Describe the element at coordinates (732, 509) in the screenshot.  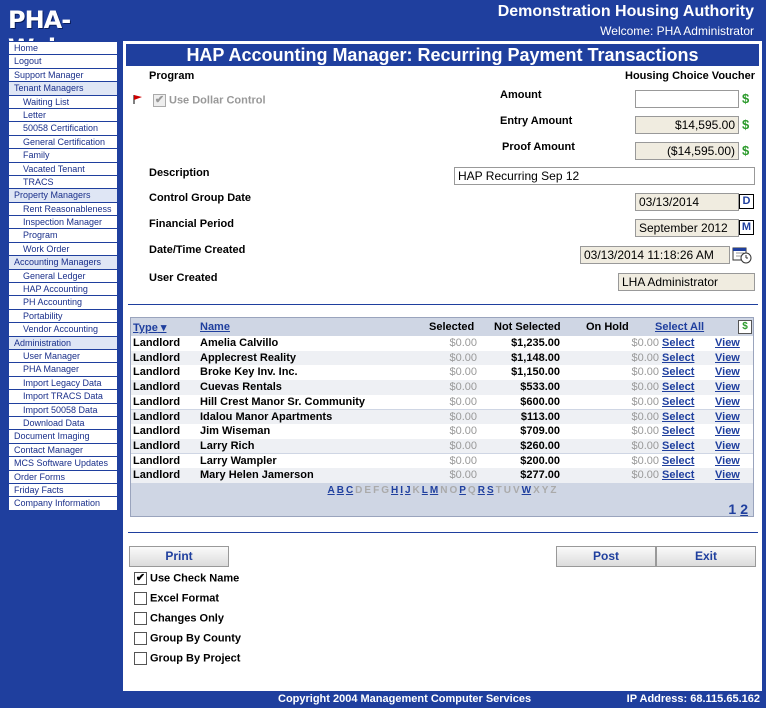
I see `page-link-1: 1` at that location.